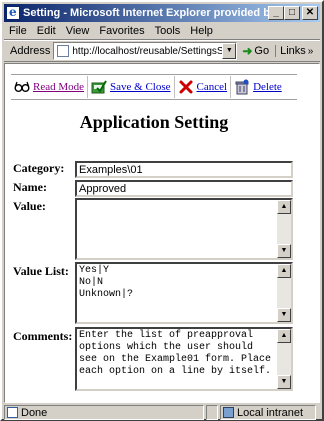 The width and height of the screenshot is (324, 421). Describe the element at coordinates (30, 187) in the screenshot. I see `name-label: Name:` at that location.